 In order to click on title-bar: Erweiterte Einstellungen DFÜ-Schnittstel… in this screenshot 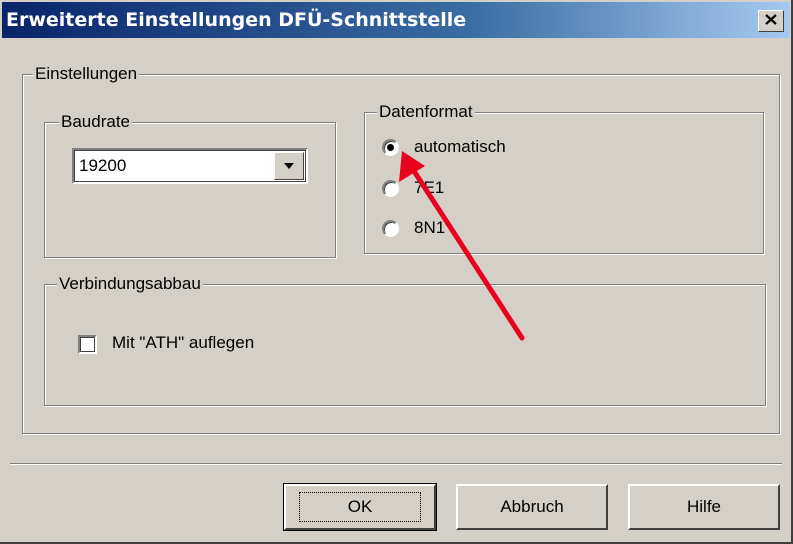, I will do `click(396, 20)`.